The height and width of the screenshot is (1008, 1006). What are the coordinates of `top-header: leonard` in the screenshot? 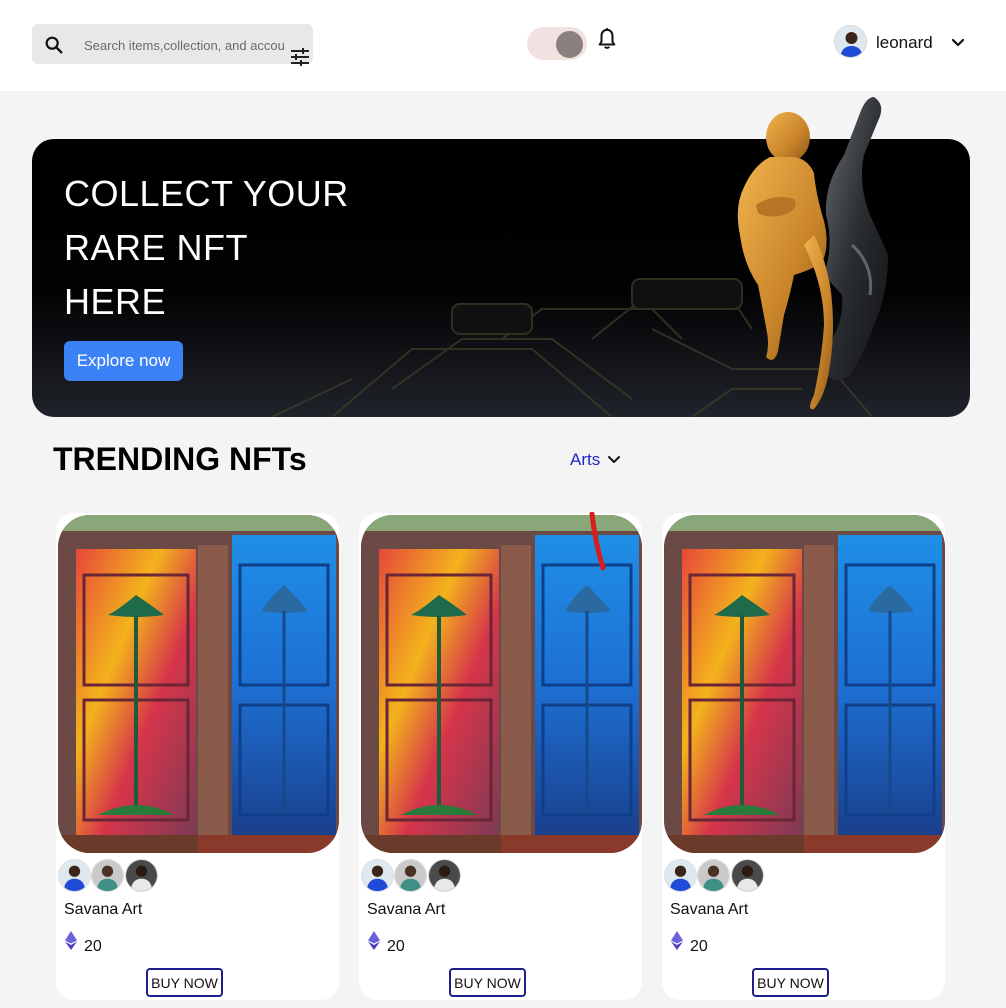 It's located at (503, 45).